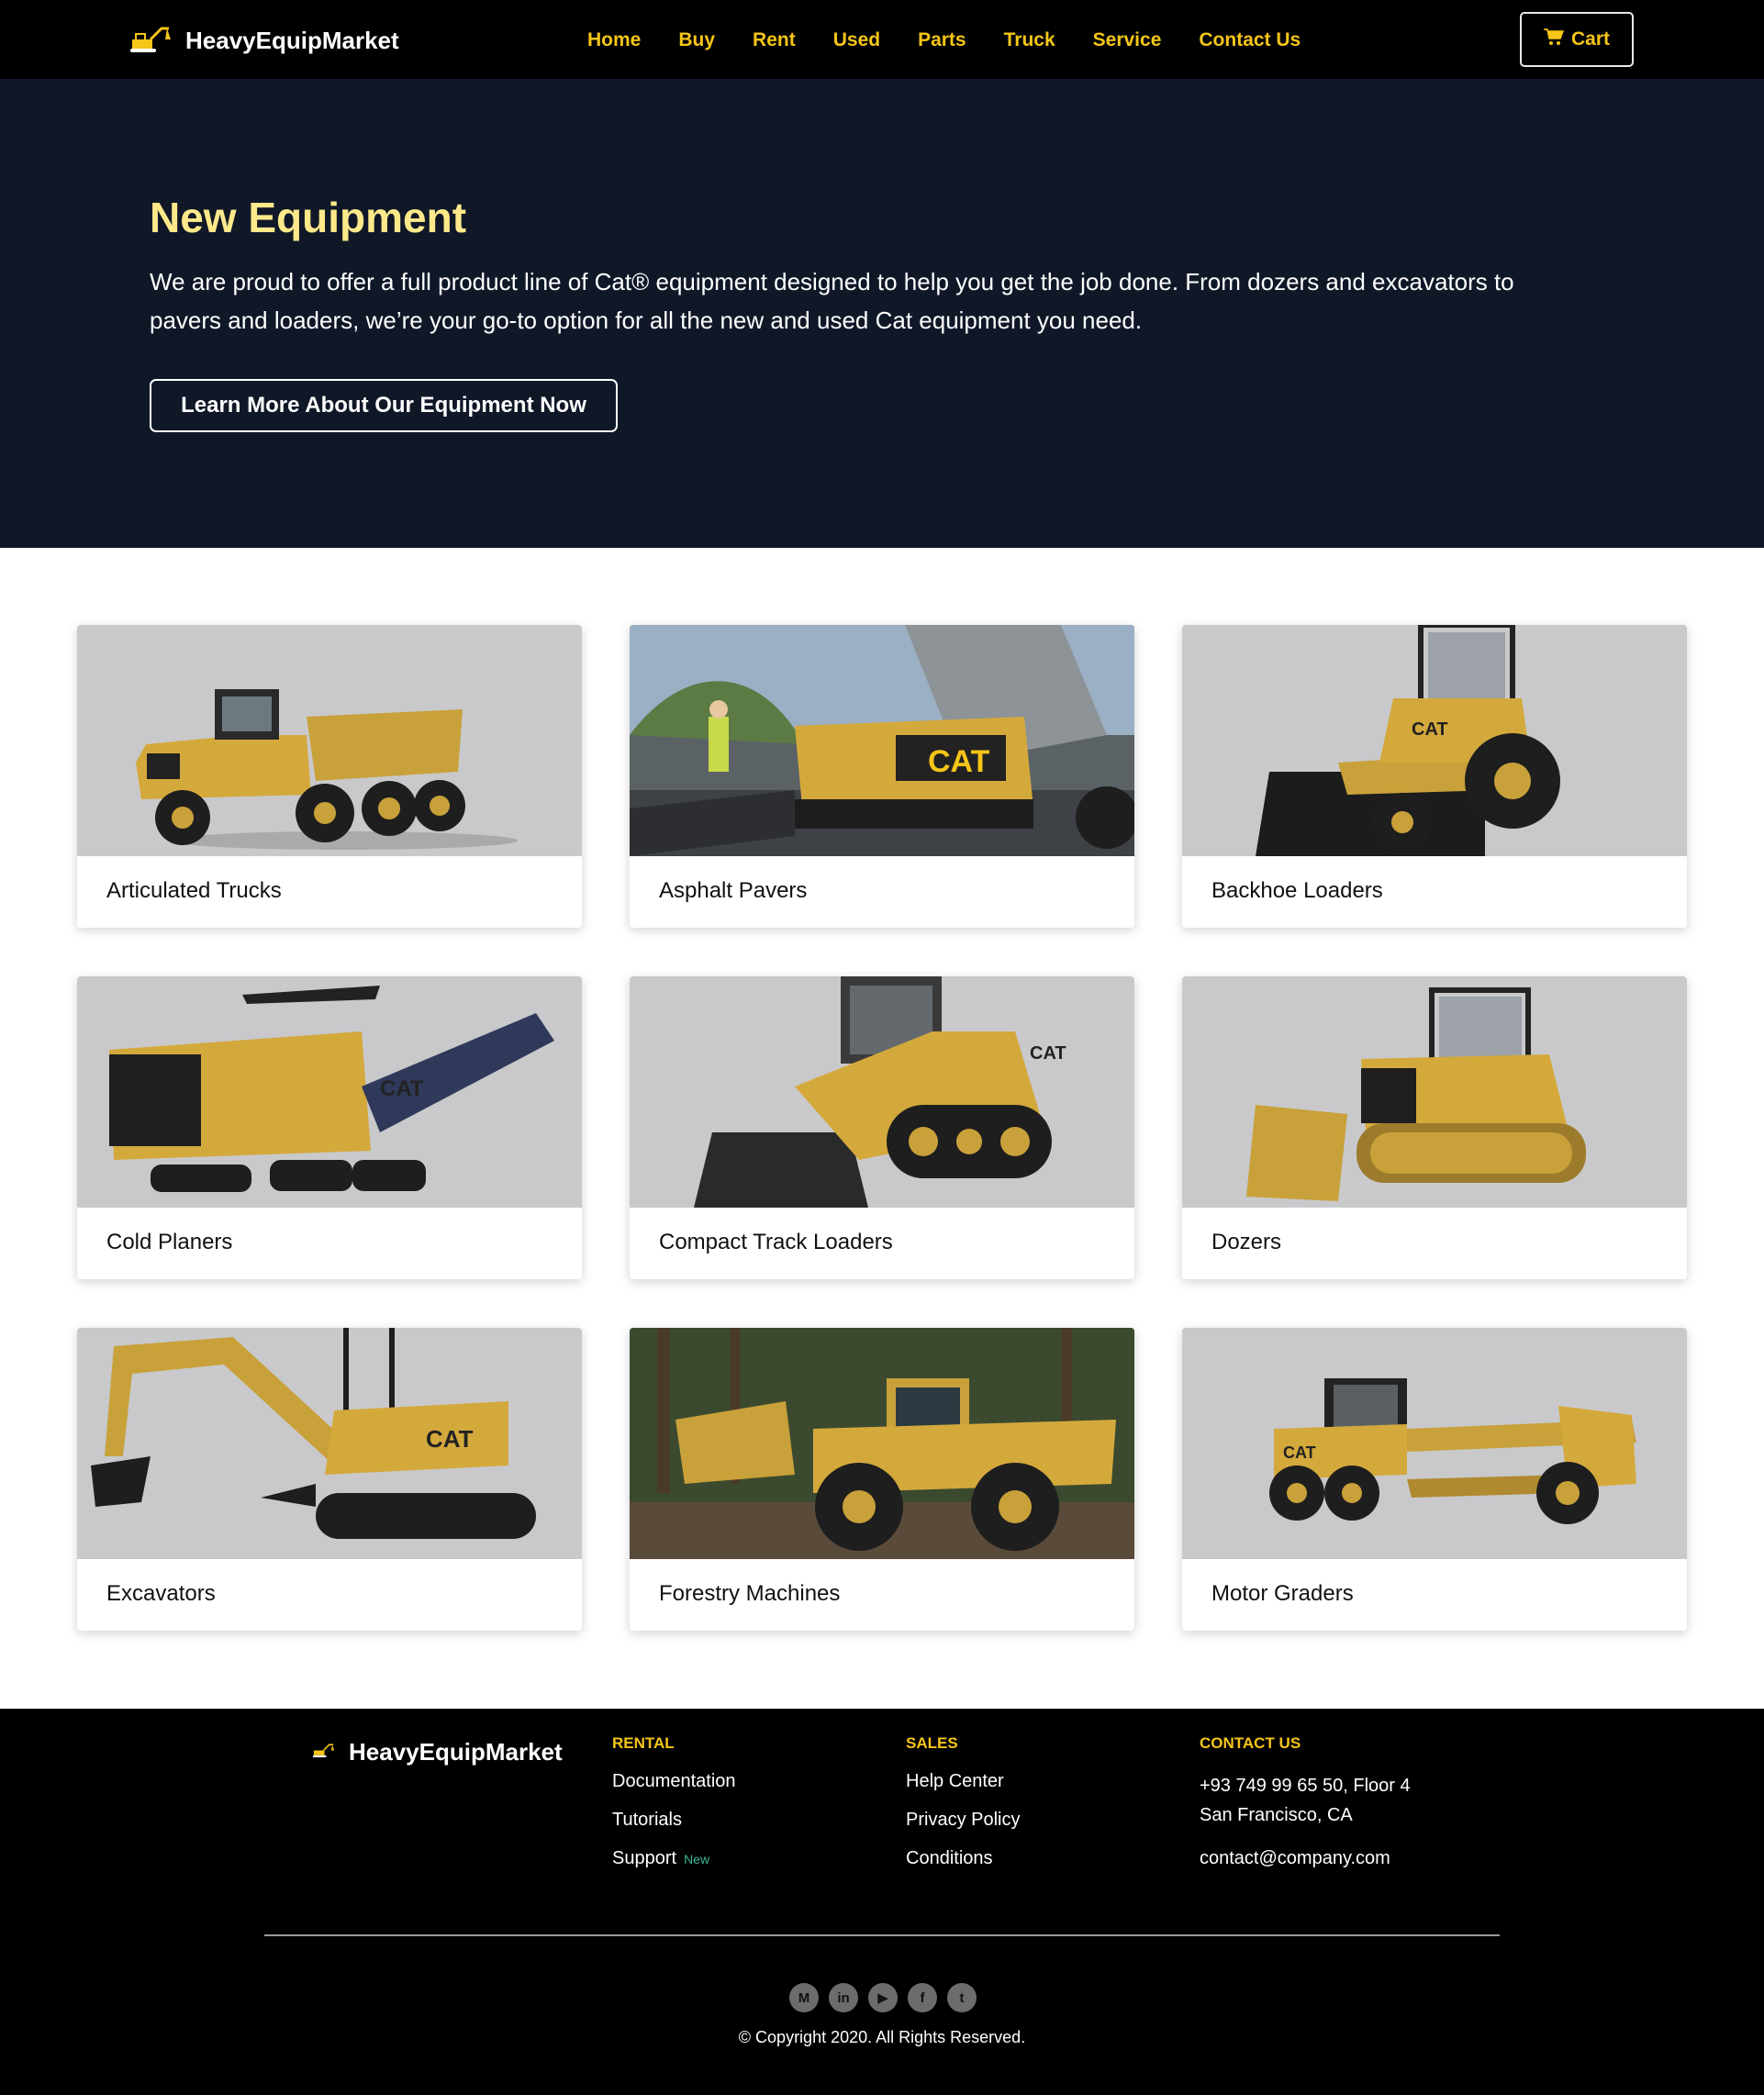 The image size is (1764, 2095). Describe the element at coordinates (1434, 1443) in the screenshot. I see `motor-grader-image: CAT` at that location.